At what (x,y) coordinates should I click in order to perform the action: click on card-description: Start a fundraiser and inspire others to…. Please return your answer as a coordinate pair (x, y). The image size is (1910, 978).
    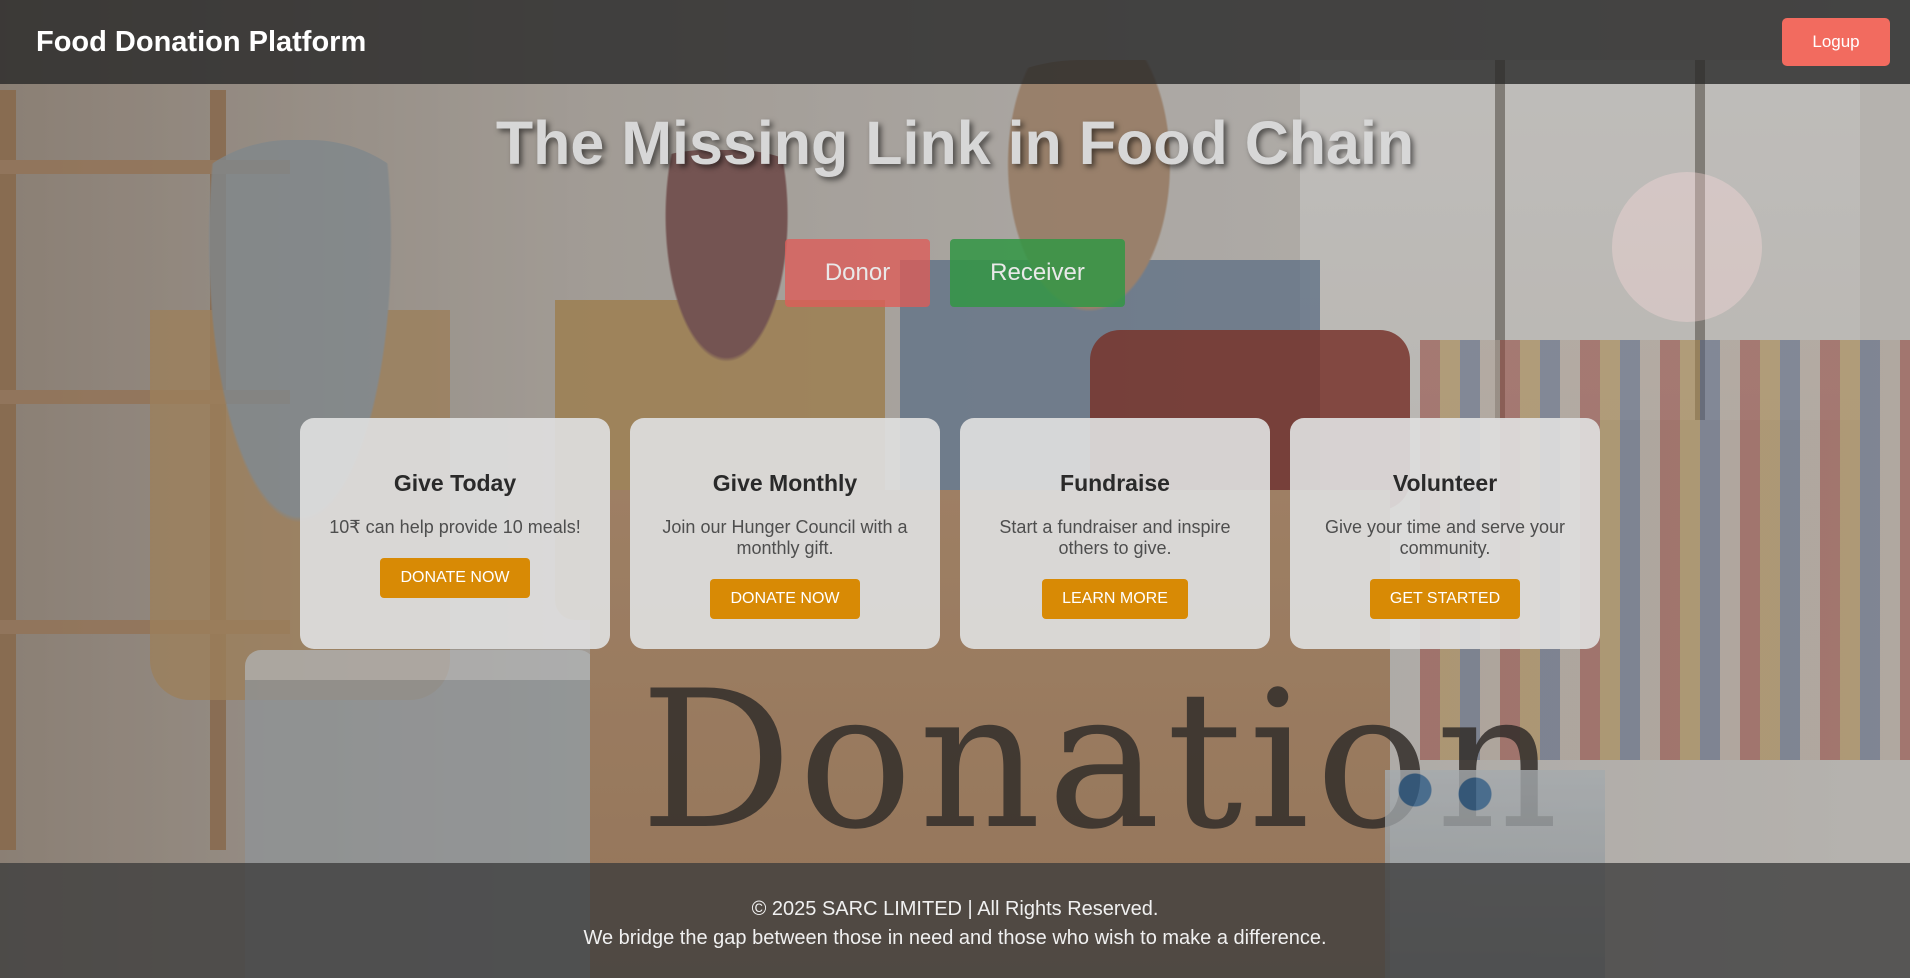
    Looking at the image, I should click on (1115, 537).